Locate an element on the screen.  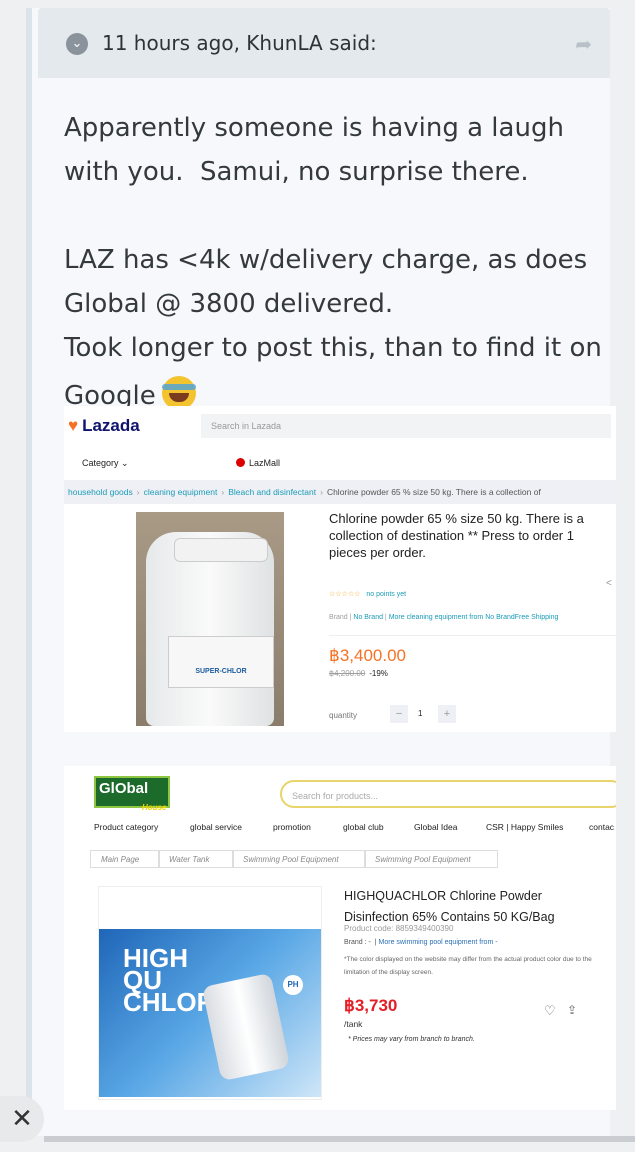
lazada-price: ฿3,400.00 is located at coordinates (367, 655).